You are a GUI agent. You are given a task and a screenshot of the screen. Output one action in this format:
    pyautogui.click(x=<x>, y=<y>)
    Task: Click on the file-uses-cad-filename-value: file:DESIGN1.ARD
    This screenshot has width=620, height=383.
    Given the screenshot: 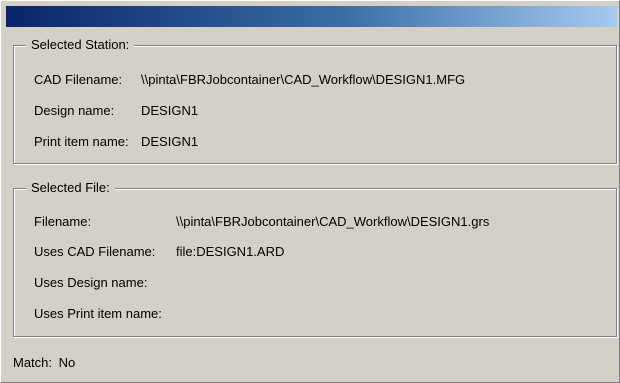 What is the action you would take?
    pyautogui.click(x=230, y=251)
    